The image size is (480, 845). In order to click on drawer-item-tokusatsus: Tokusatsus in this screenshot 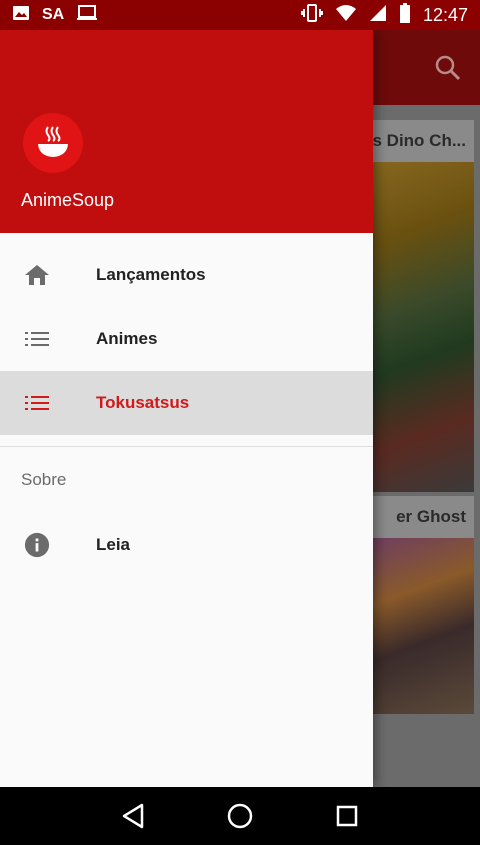, I will do `click(186, 403)`.